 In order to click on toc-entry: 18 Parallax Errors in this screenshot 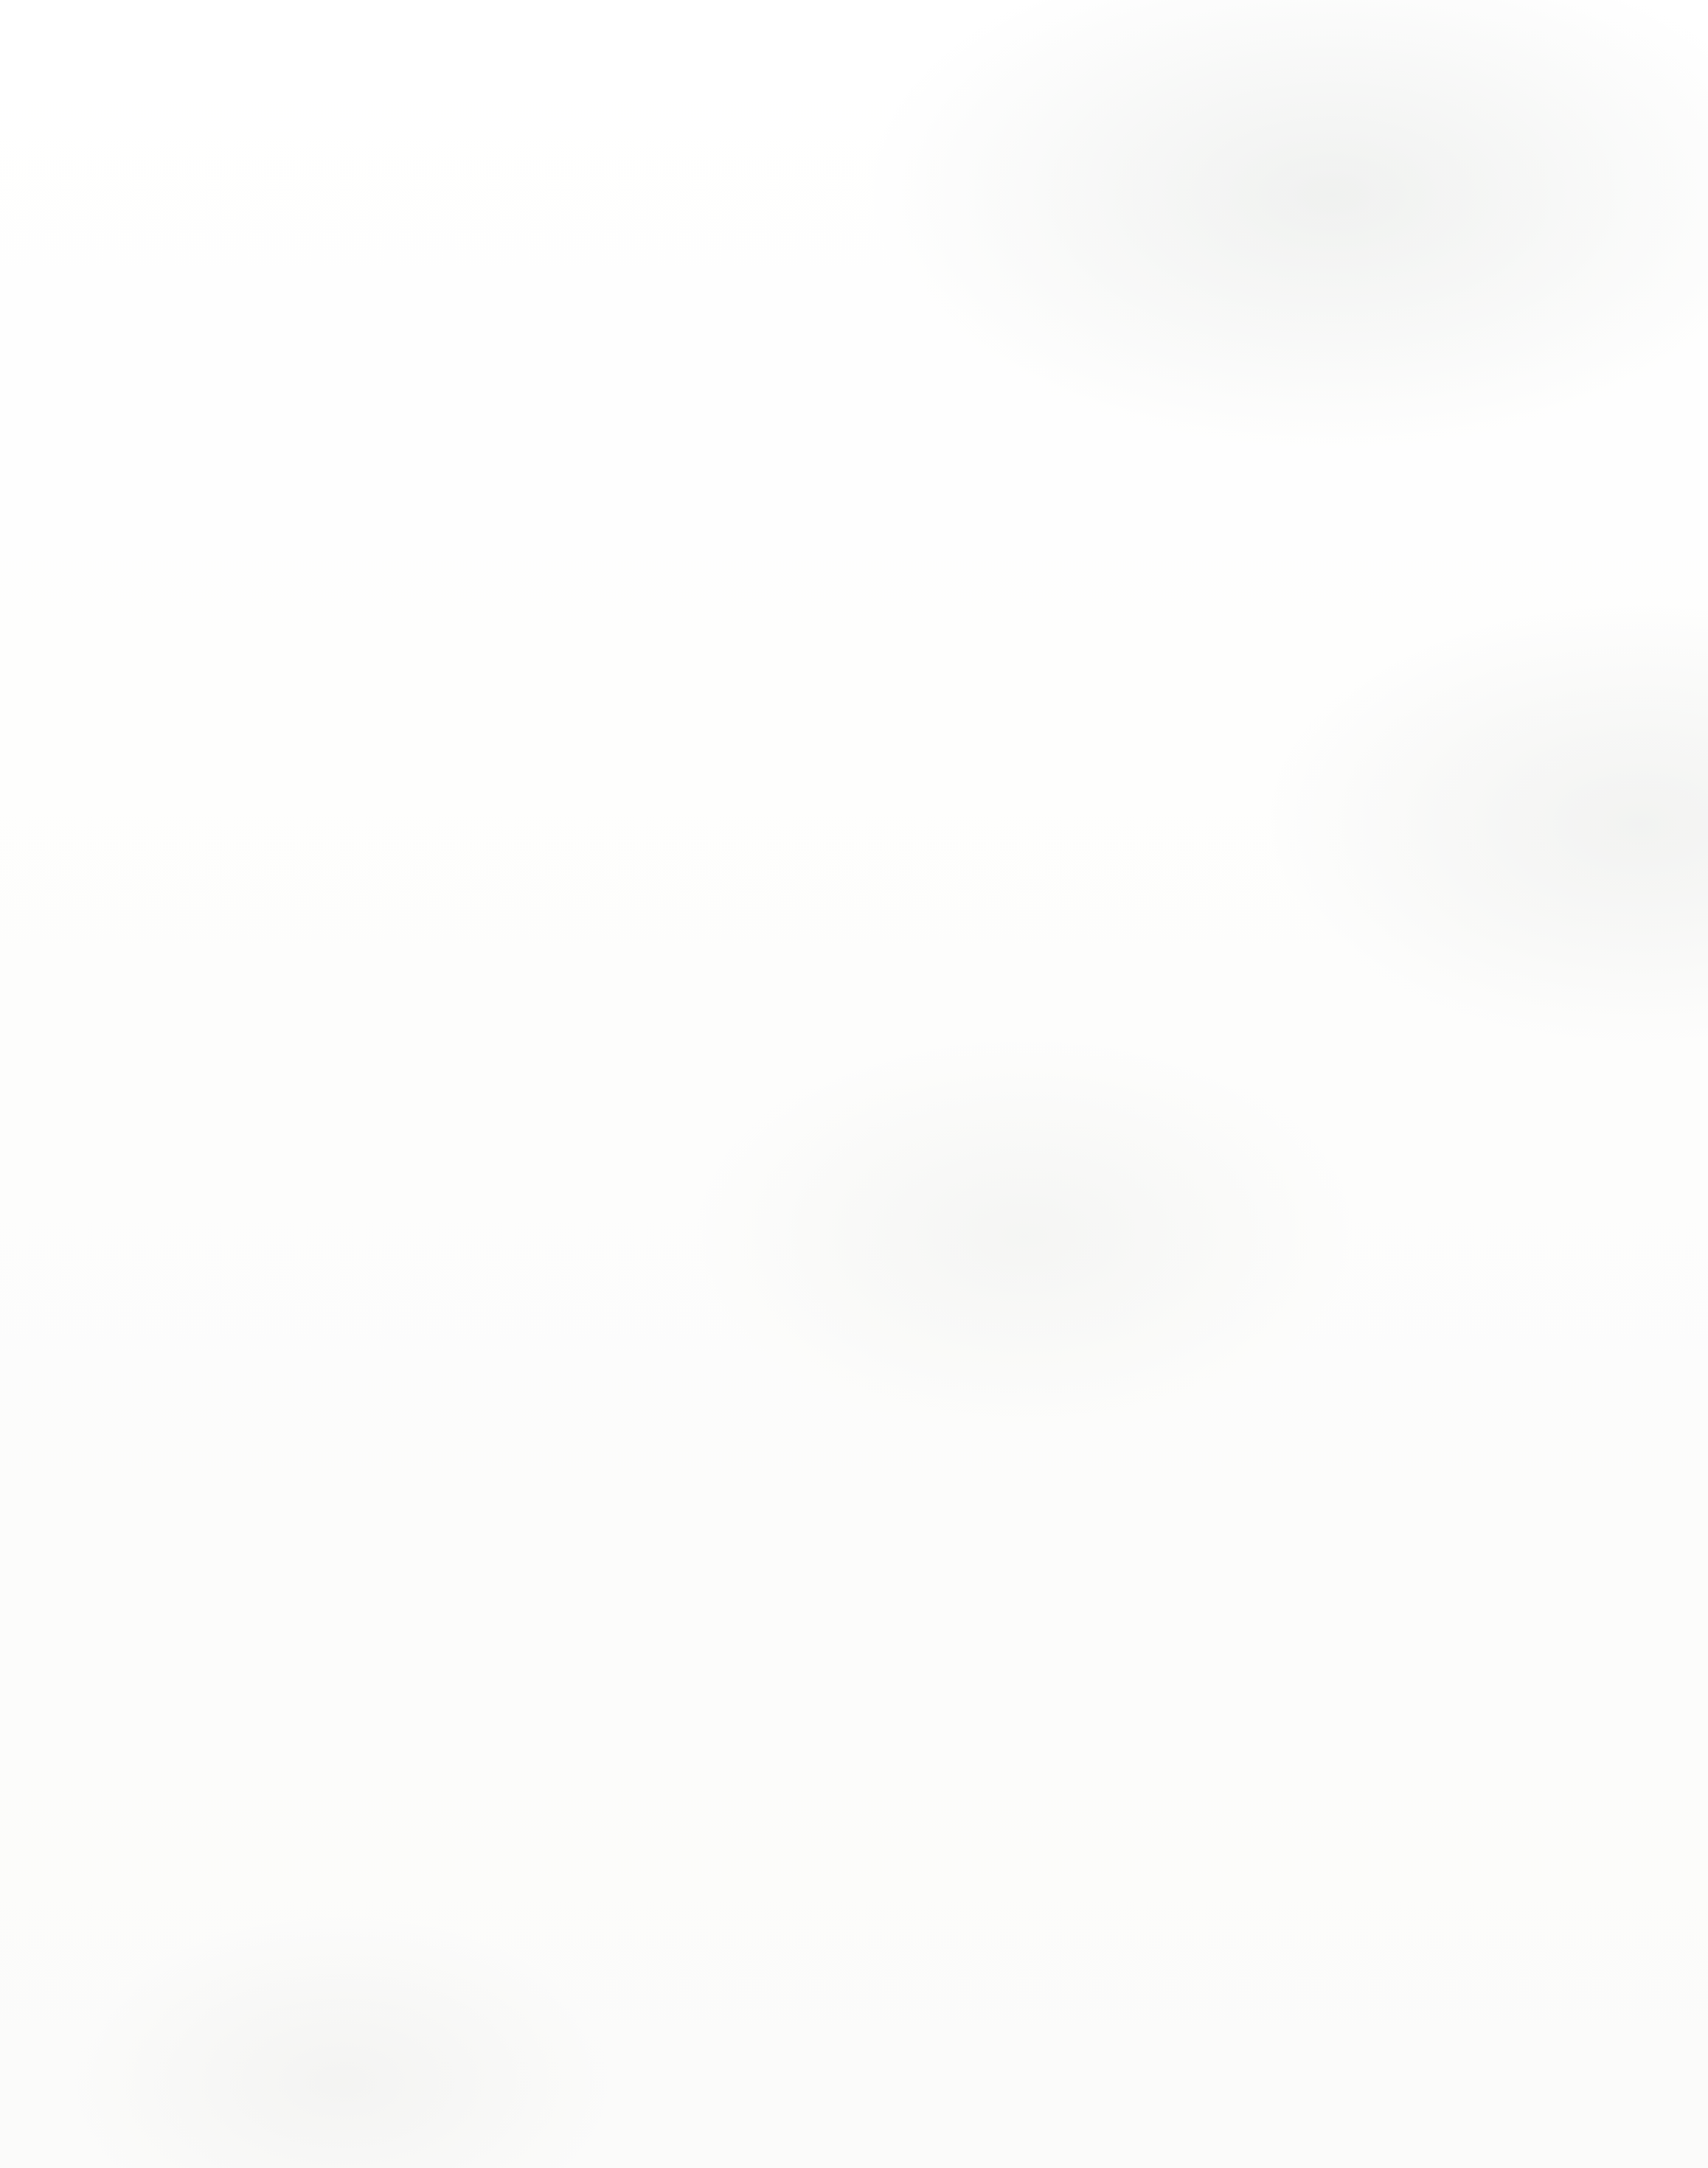, I will do `click(835, 983)`.